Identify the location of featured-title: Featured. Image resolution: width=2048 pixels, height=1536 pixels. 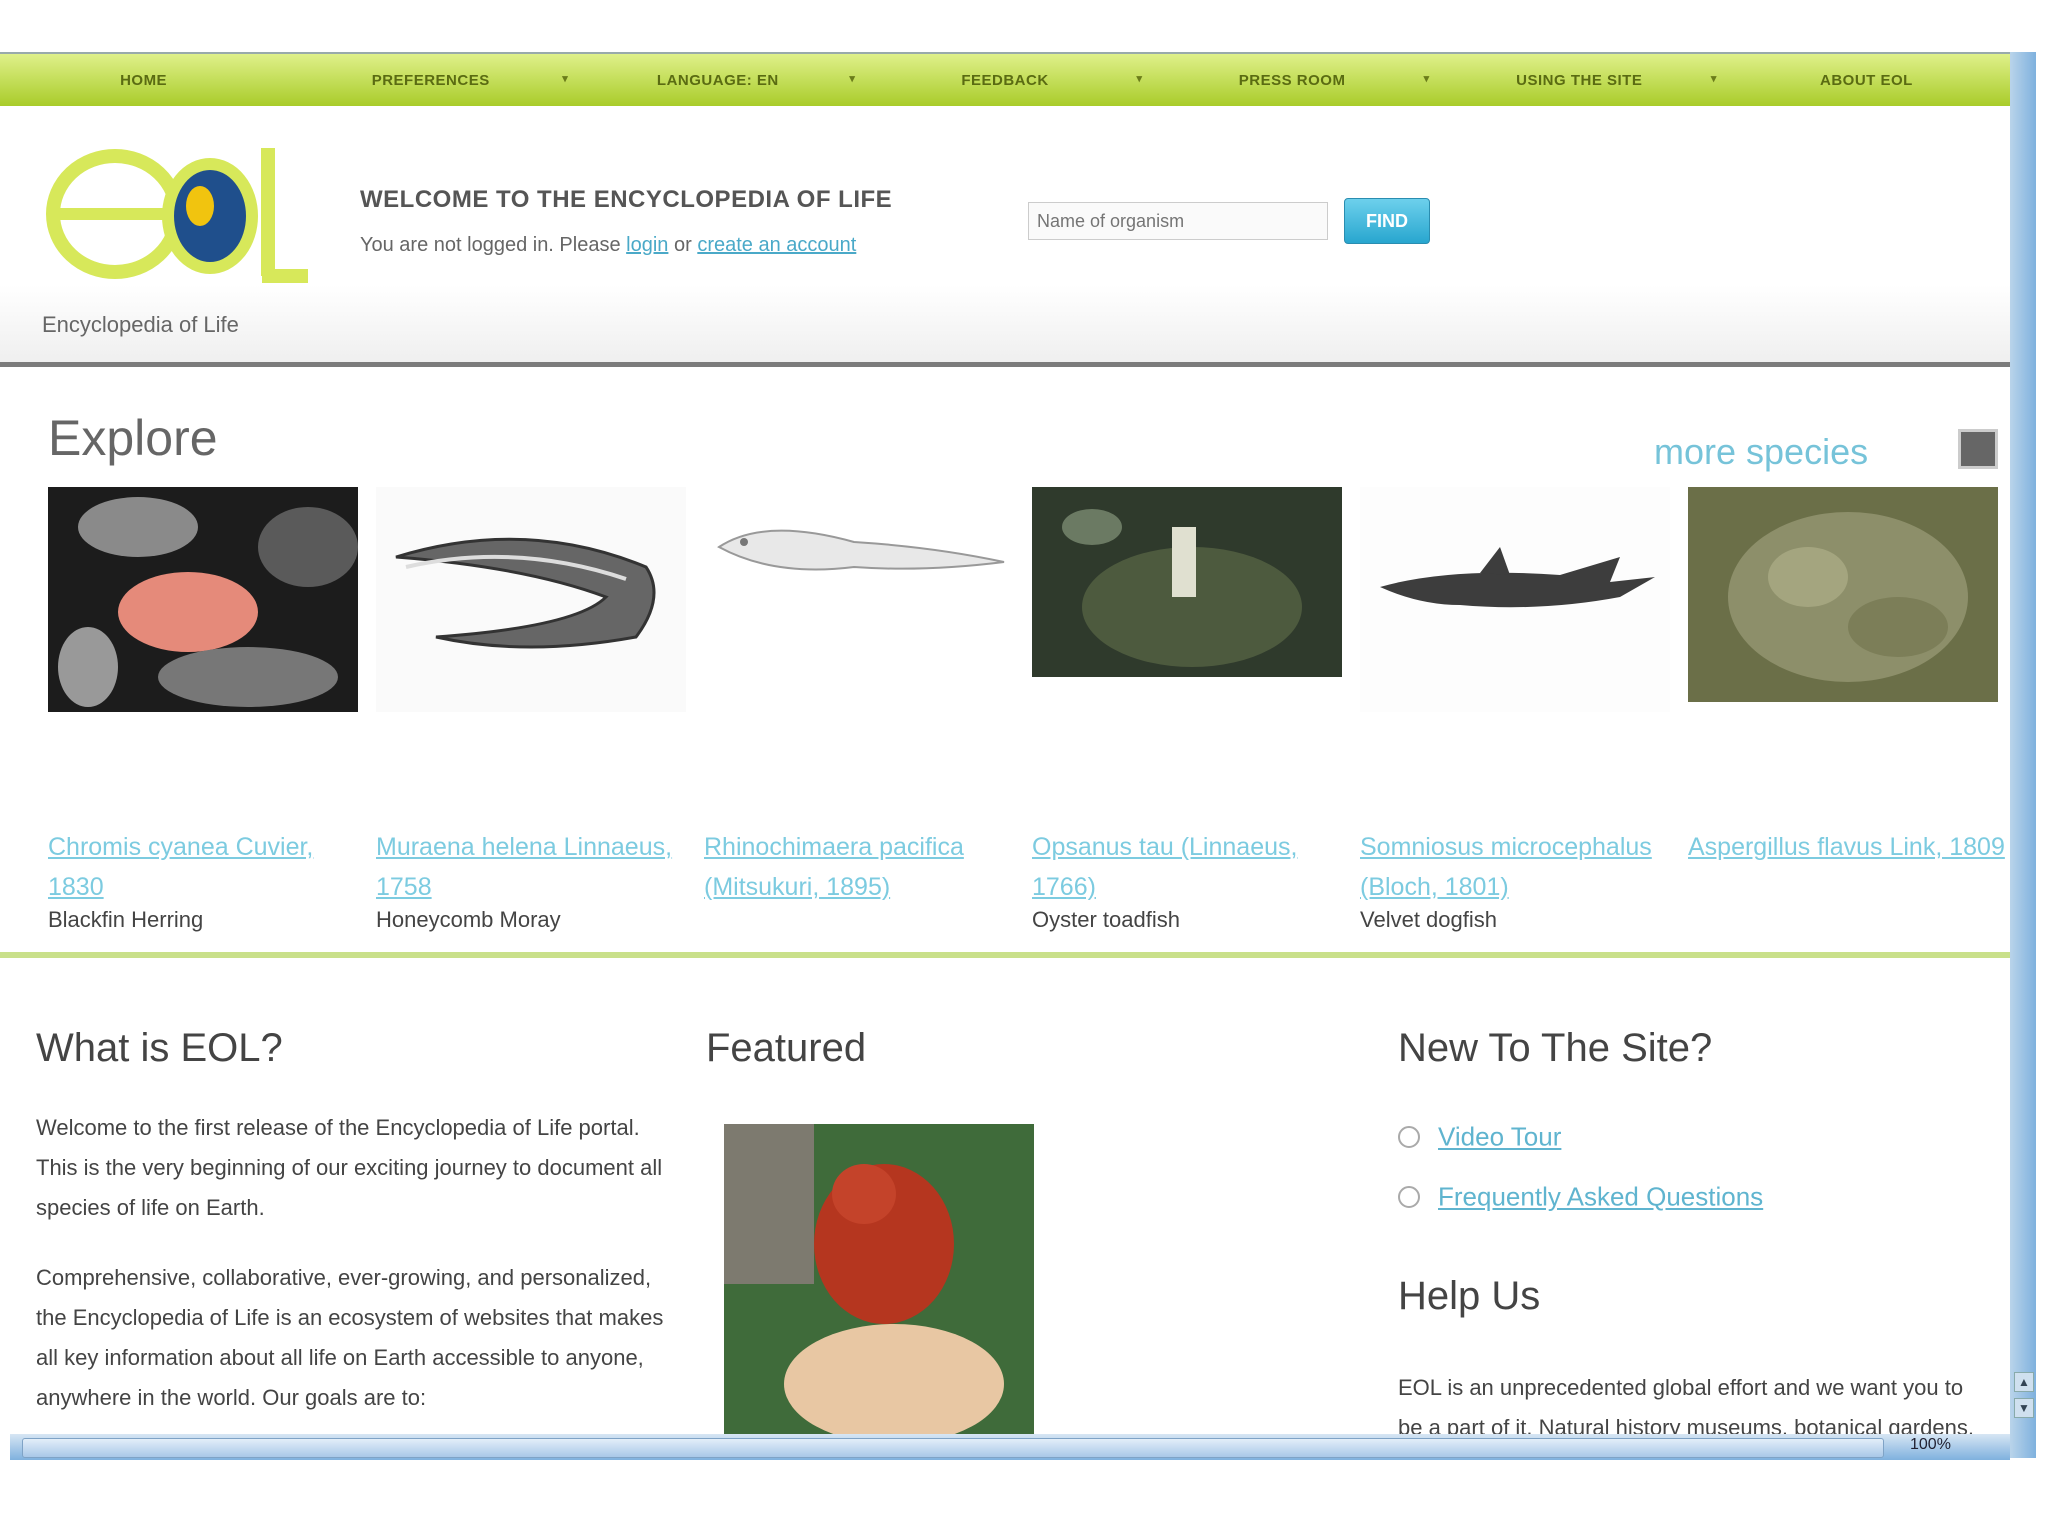
(786, 1048).